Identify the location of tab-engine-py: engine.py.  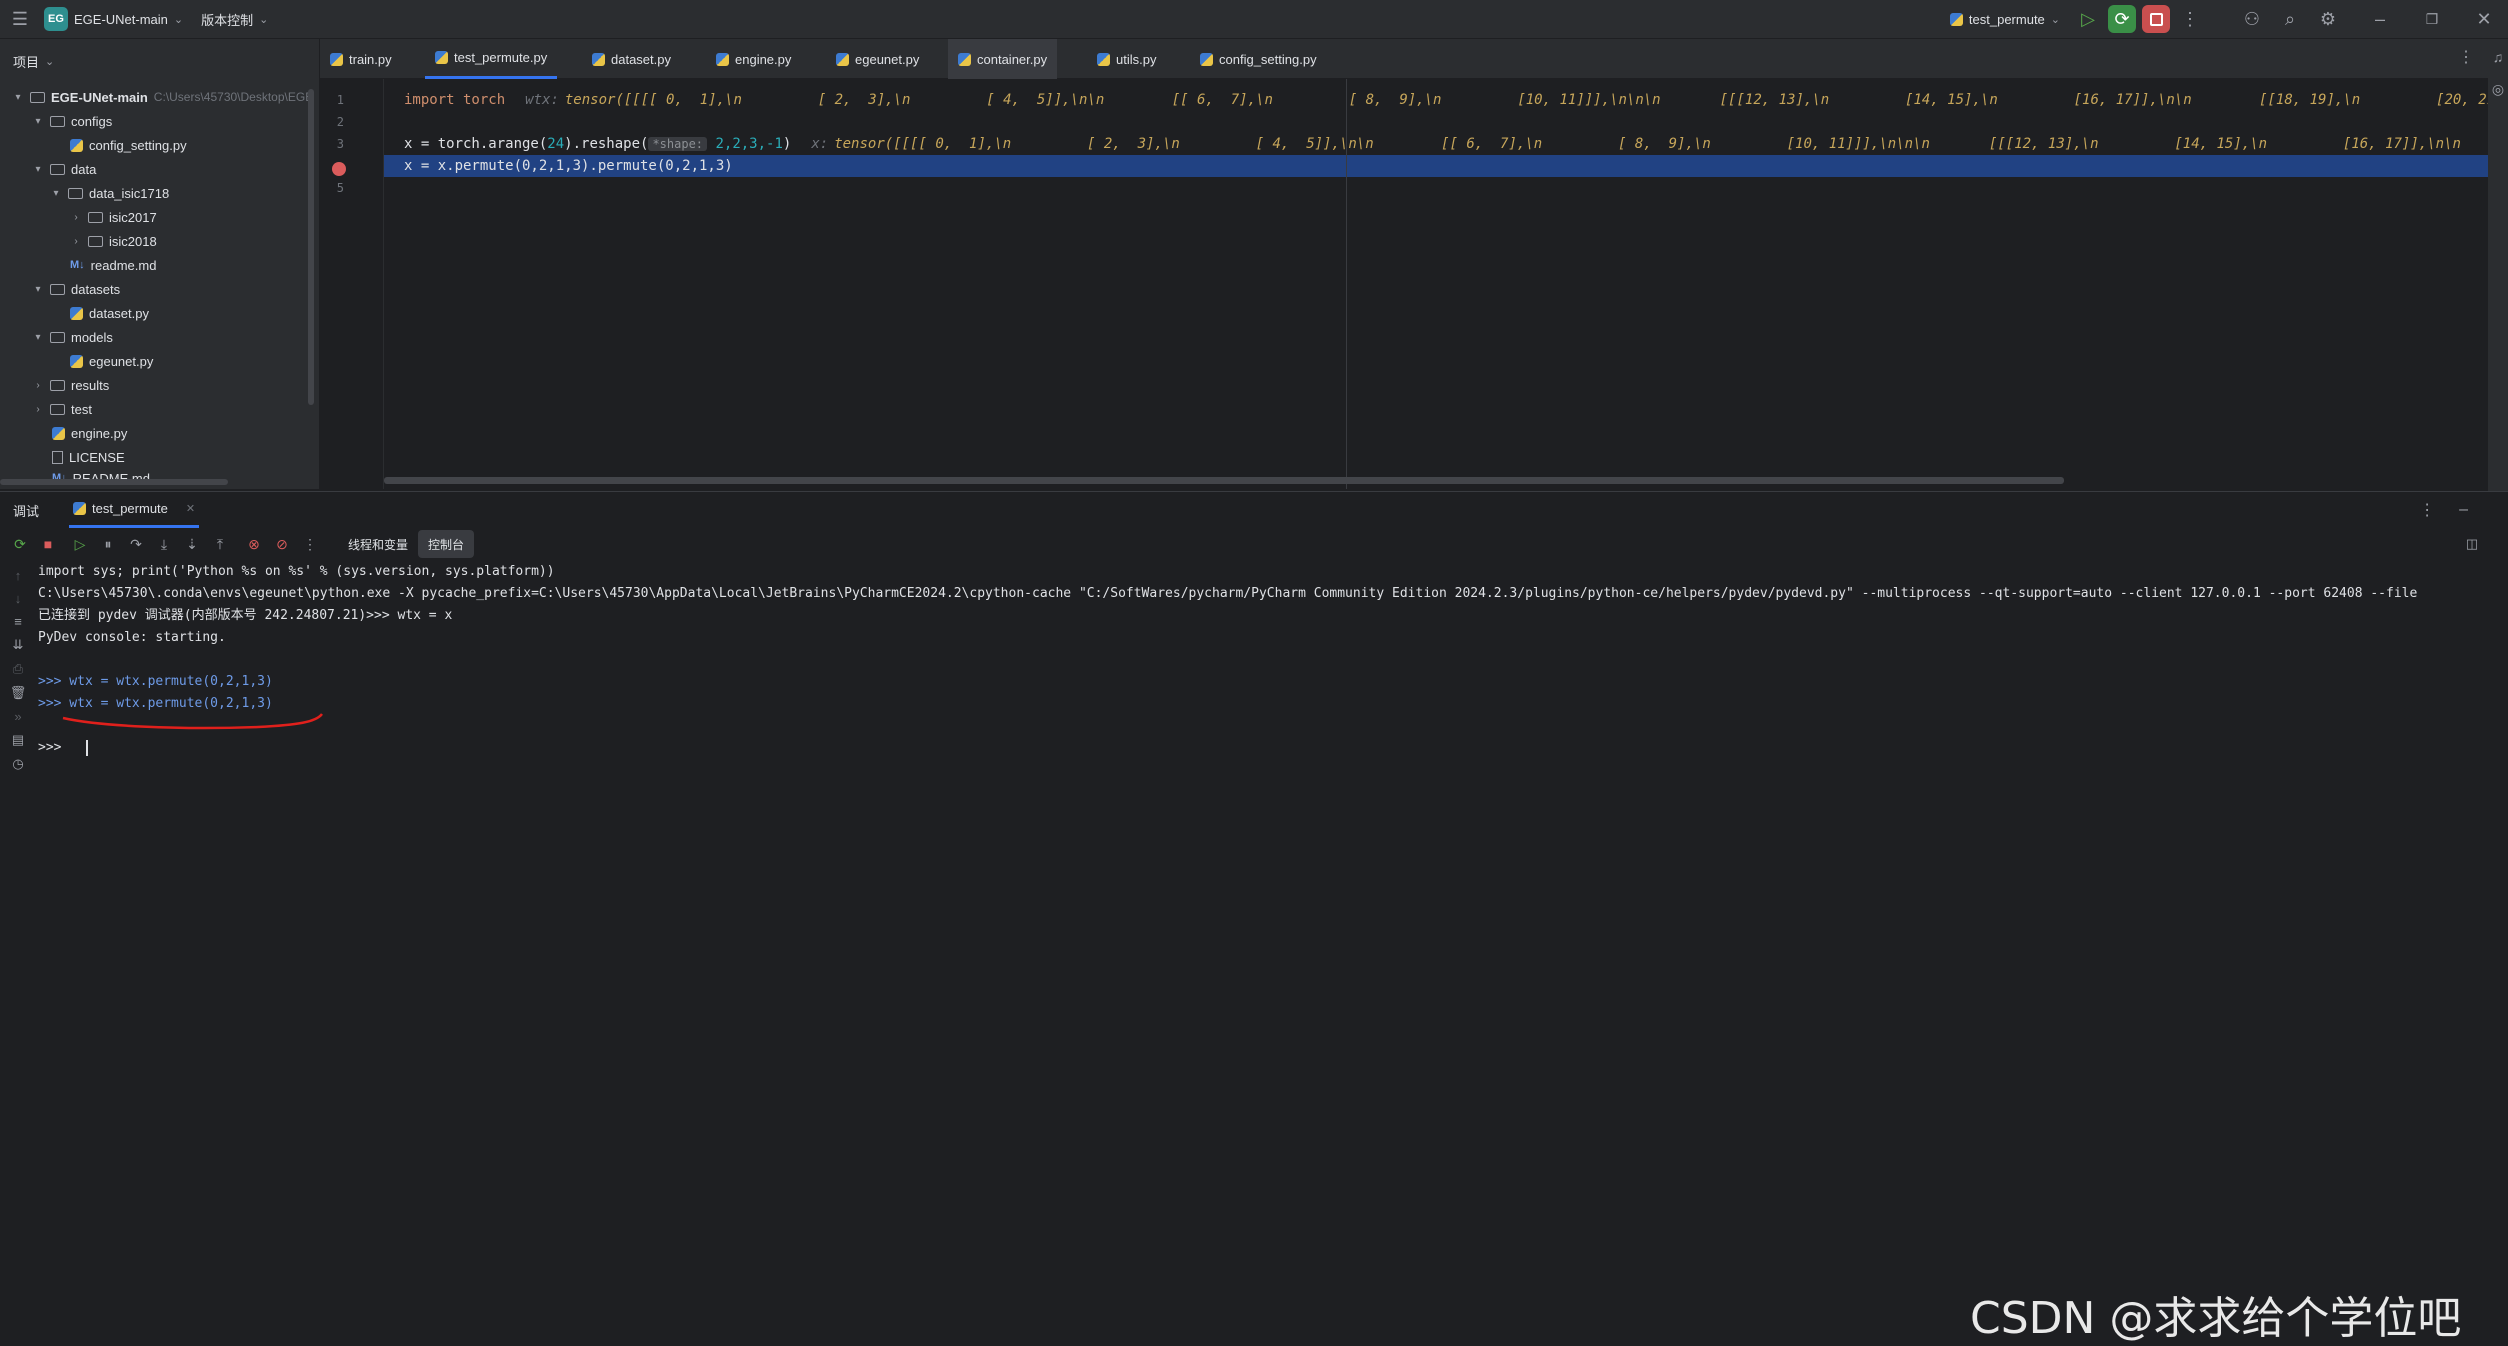
(753, 59).